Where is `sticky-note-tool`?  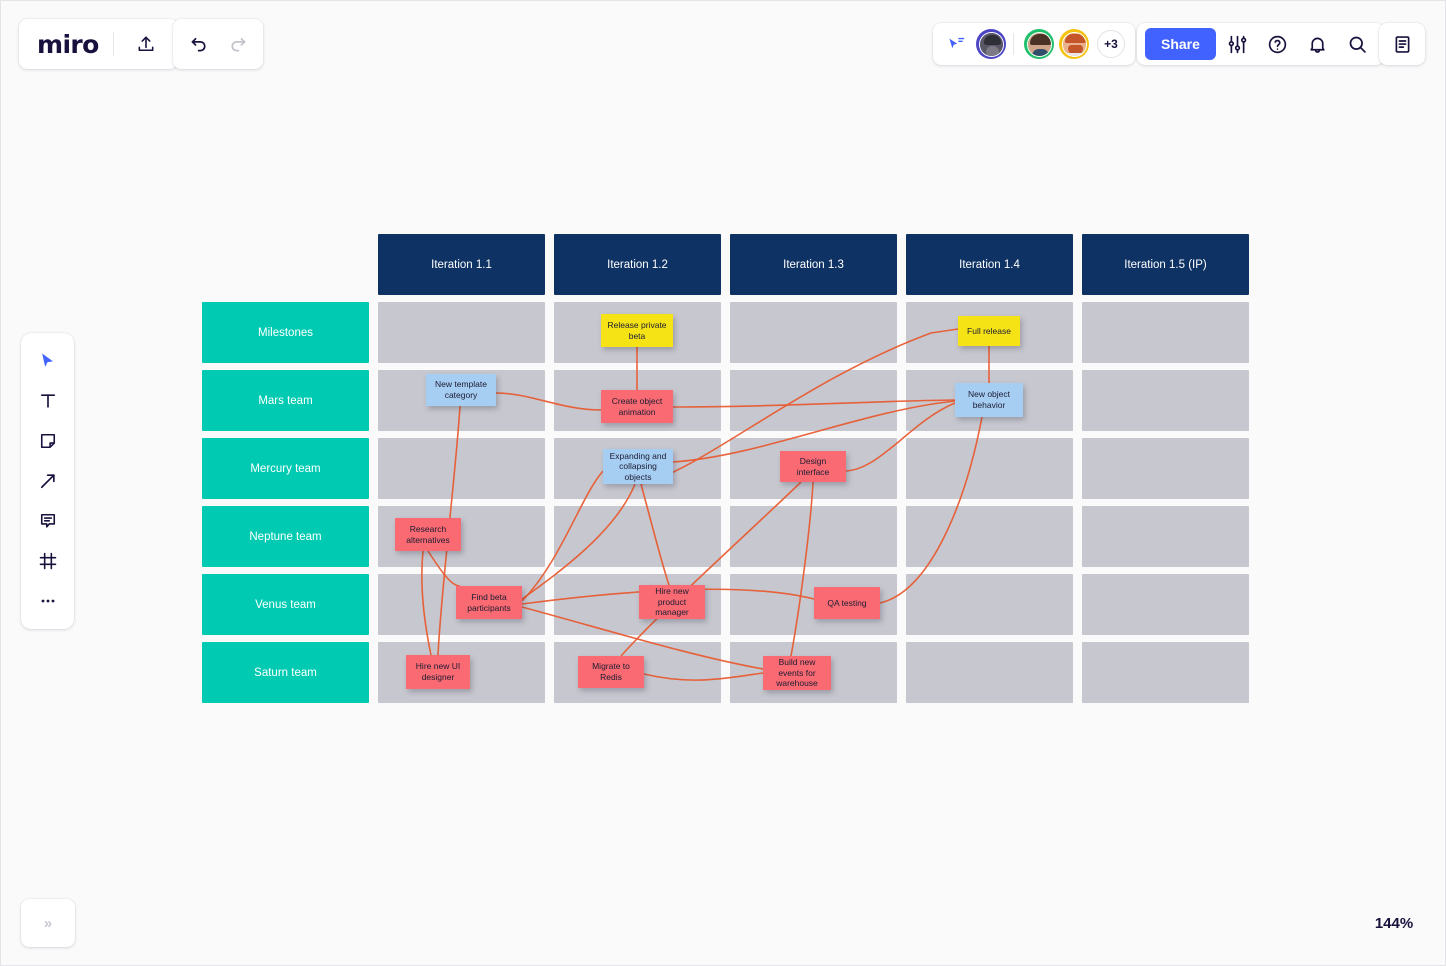
sticky-note-tool is located at coordinates (48, 441).